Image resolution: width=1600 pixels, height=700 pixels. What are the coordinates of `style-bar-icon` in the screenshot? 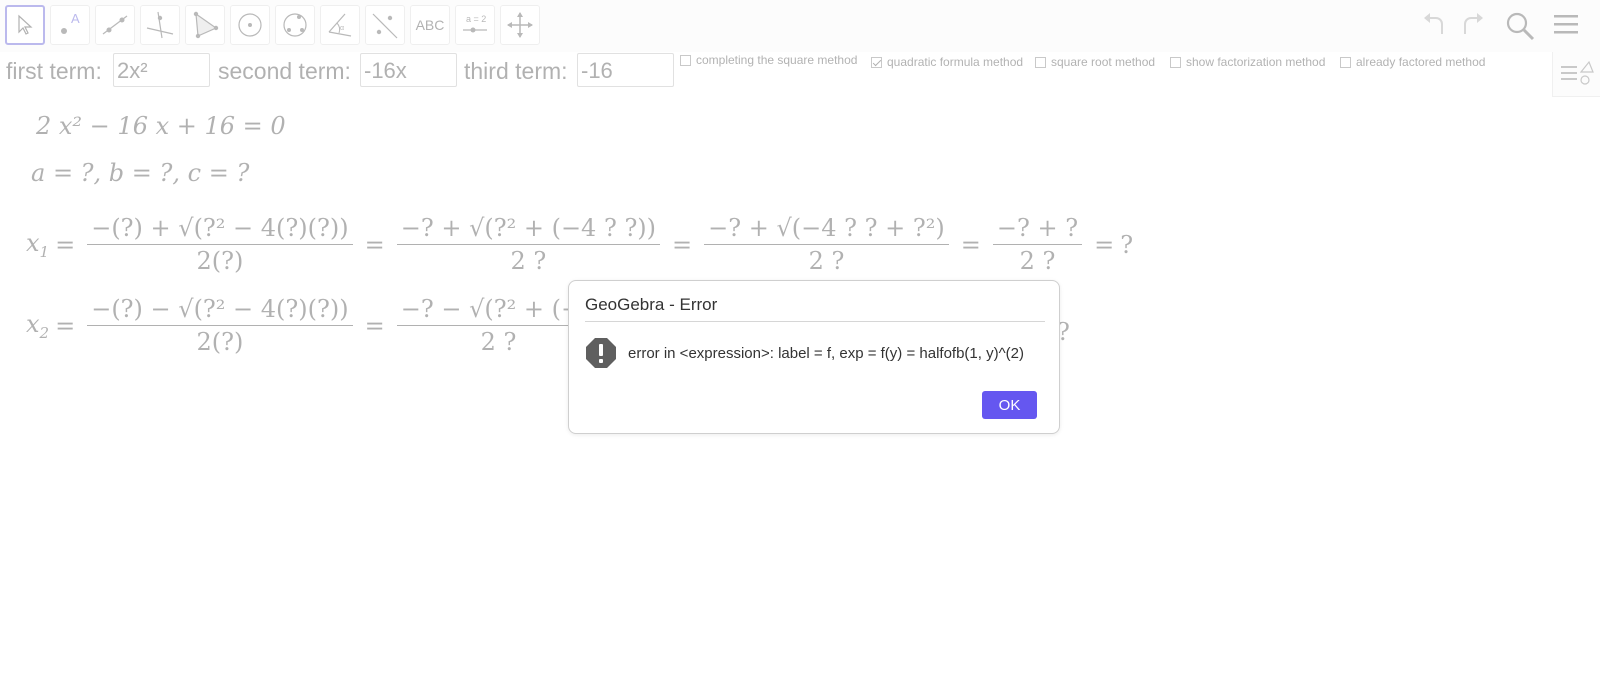 It's located at (1577, 72).